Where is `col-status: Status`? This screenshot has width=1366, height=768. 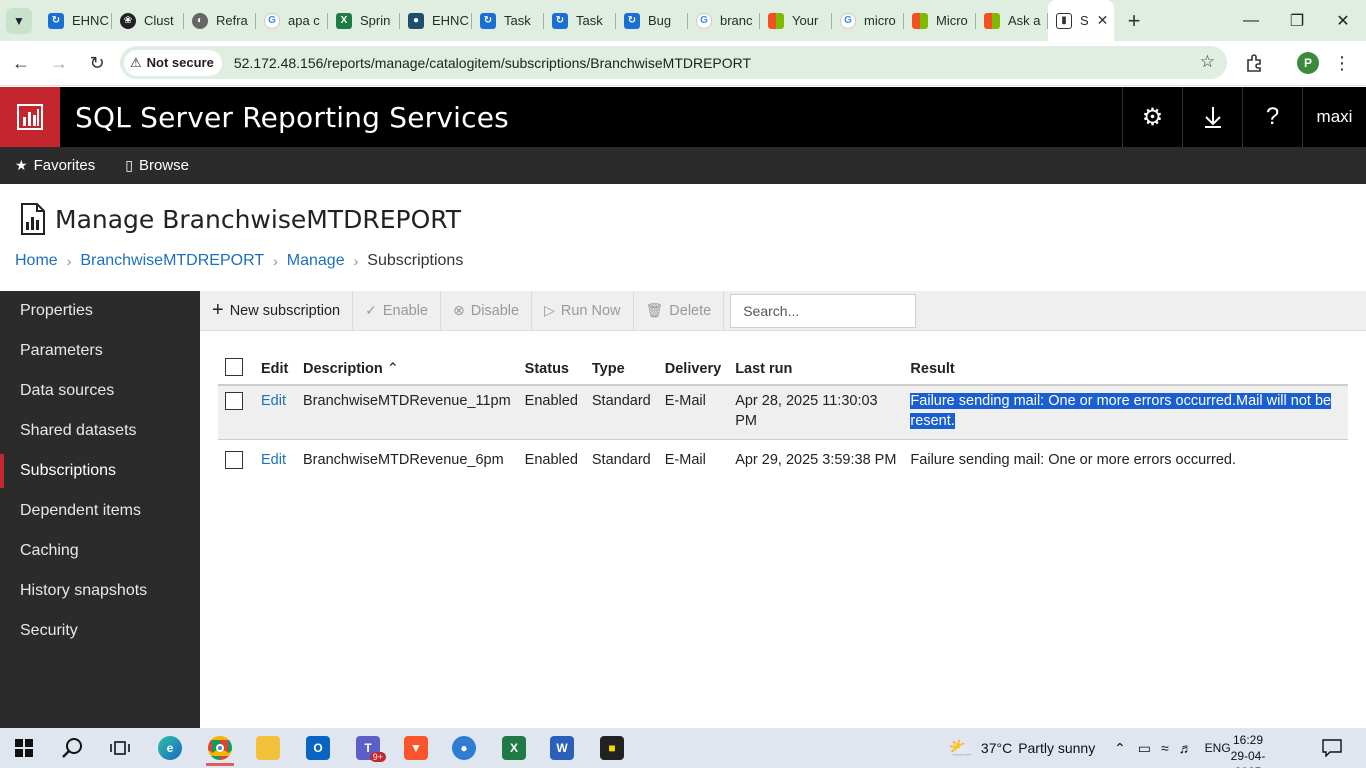 col-status: Status is located at coordinates (551, 369).